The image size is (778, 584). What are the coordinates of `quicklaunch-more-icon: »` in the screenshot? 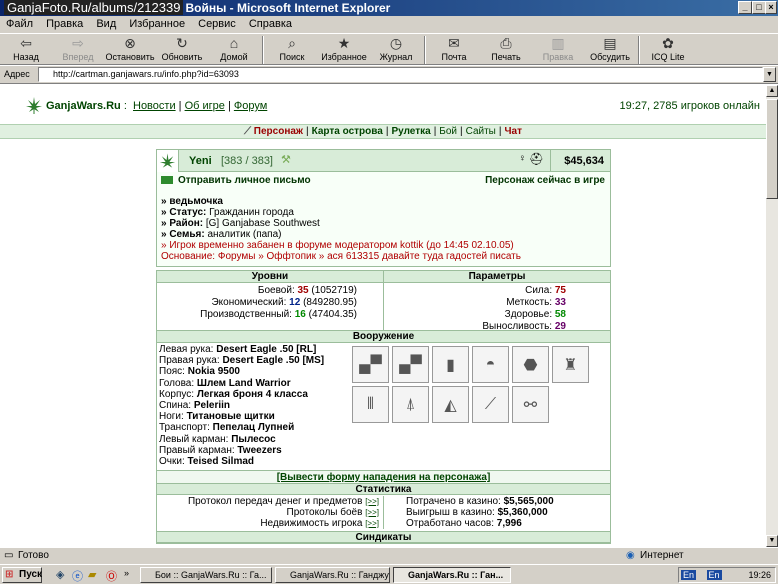 It's located at (126, 573).